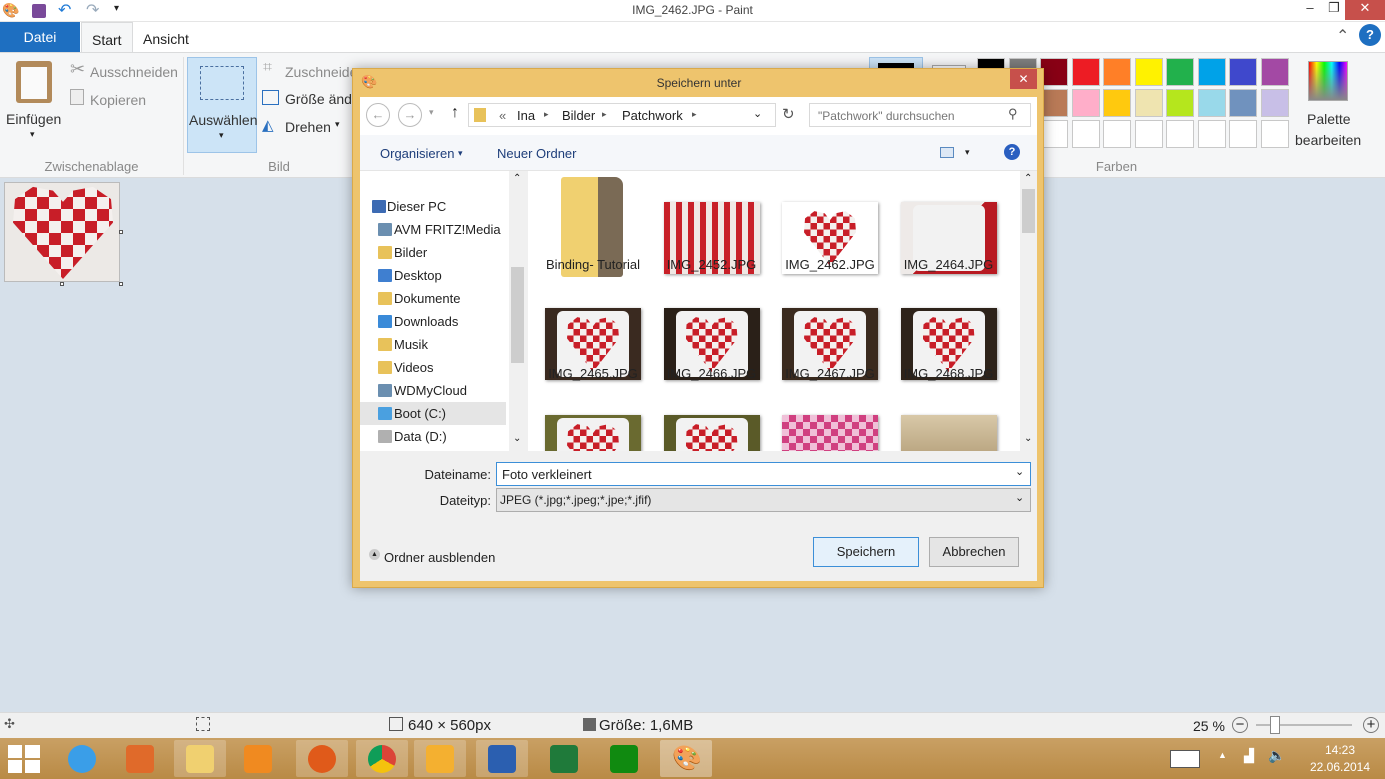  I want to click on save-button: Speichern, so click(866, 552).